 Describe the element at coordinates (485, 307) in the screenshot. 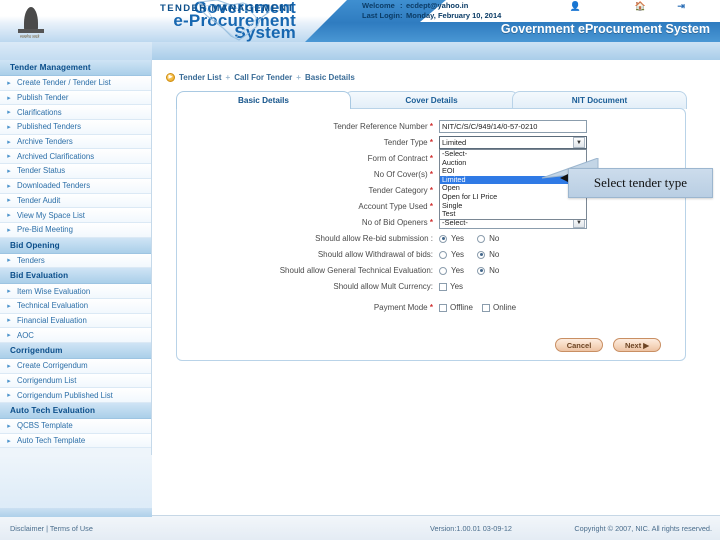

I see `checkbox-payment-online` at that location.